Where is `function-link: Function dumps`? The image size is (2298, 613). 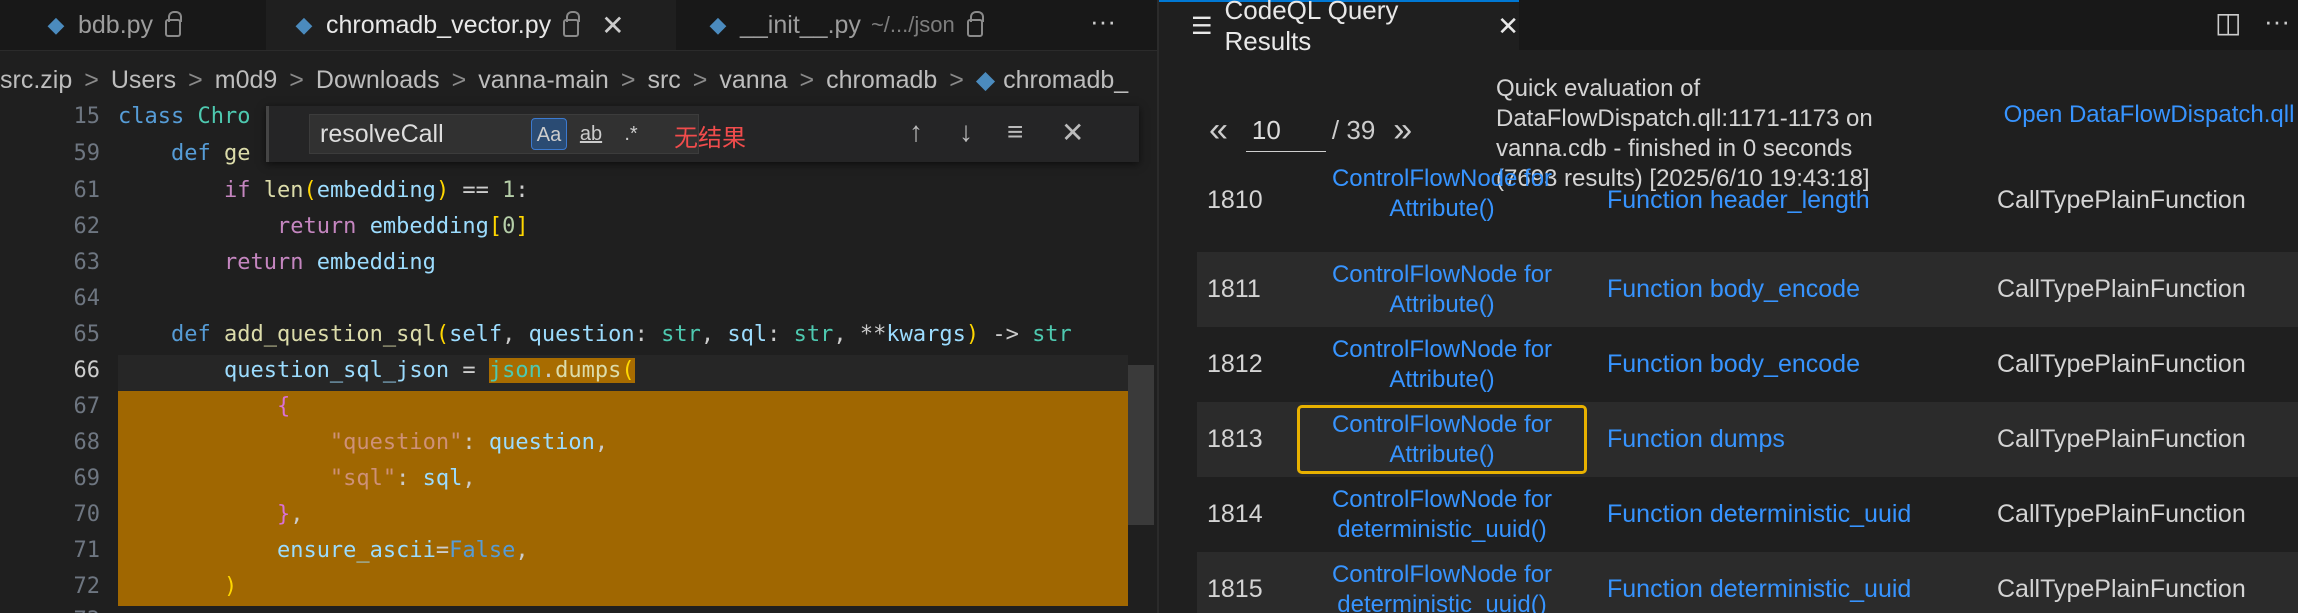 function-link: Function dumps is located at coordinates (1696, 439).